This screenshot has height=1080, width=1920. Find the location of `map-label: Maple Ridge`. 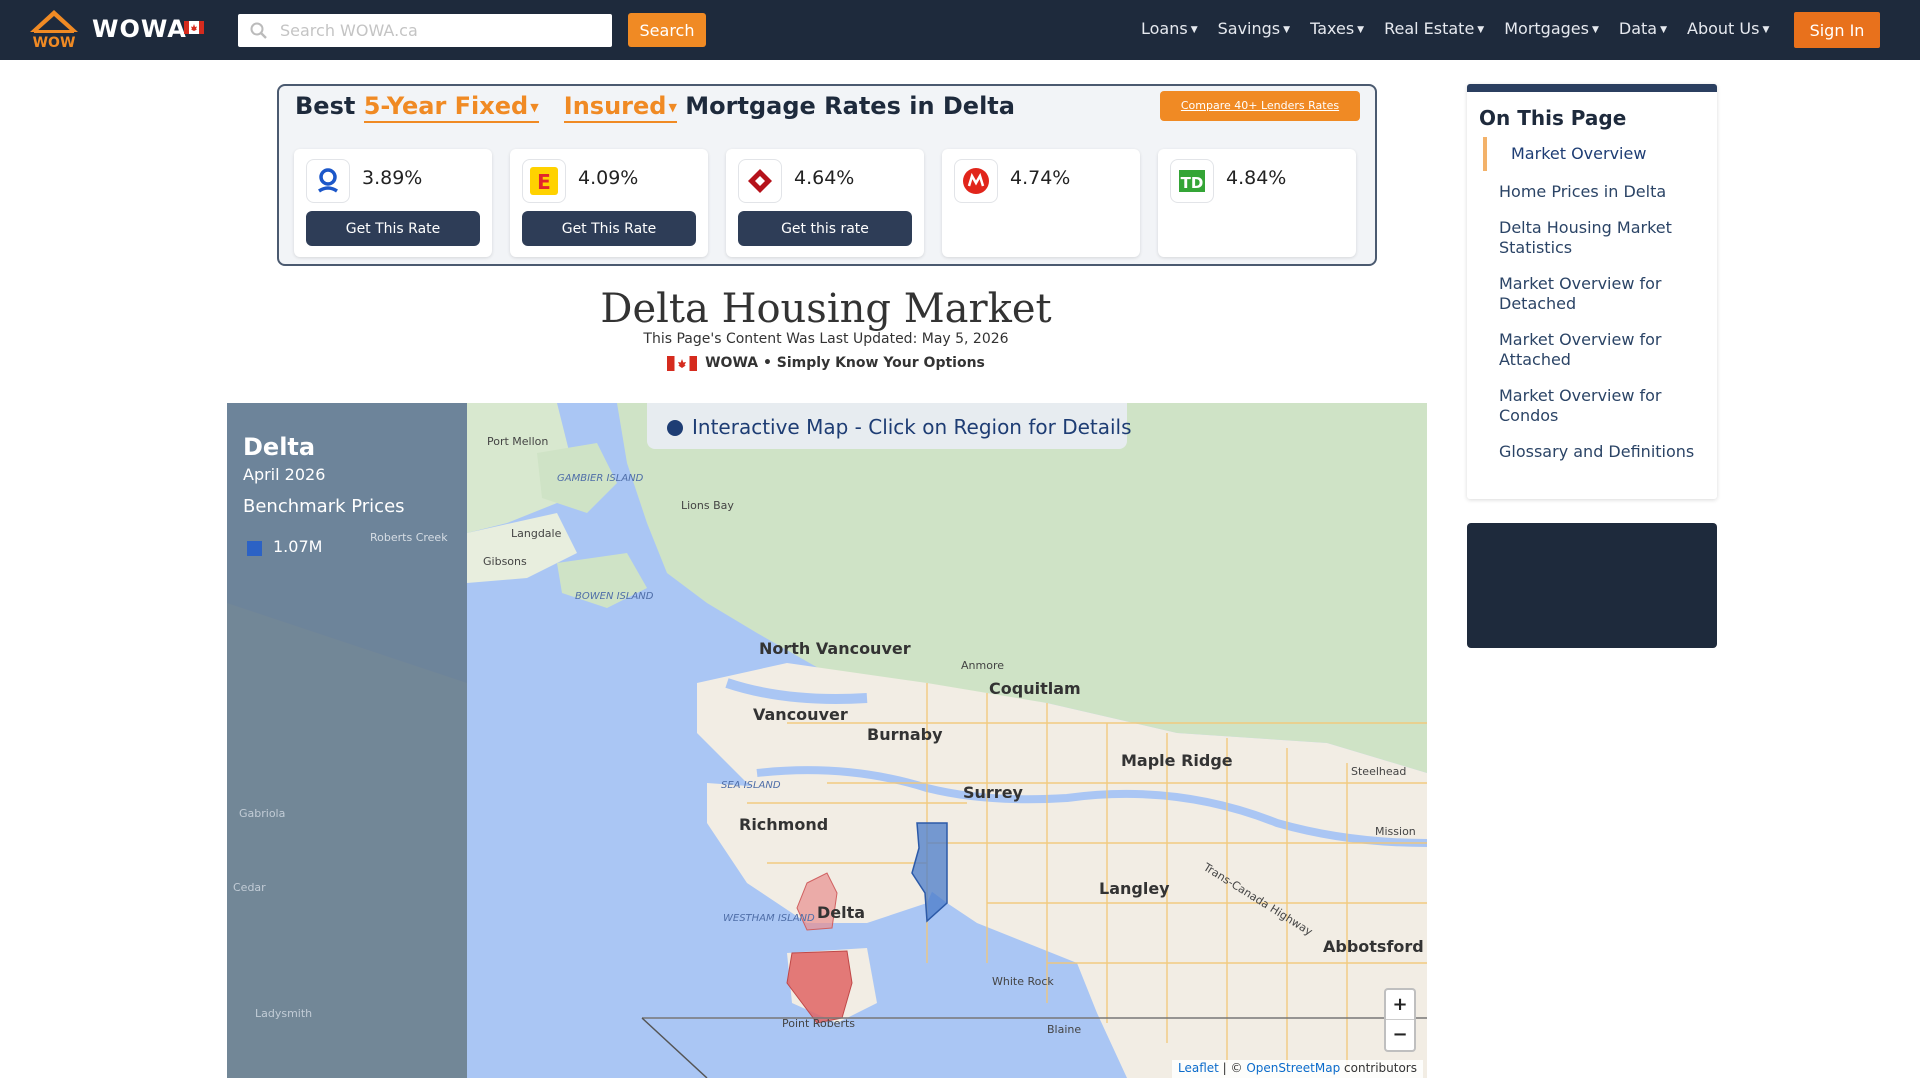

map-label: Maple Ridge is located at coordinates (1177, 760).